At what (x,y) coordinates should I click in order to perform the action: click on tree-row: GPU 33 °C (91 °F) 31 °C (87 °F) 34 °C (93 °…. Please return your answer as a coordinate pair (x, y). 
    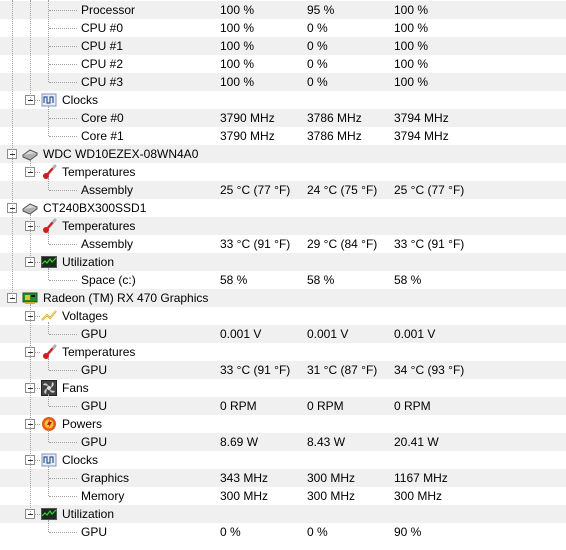
    Looking at the image, I should click on (283, 370).